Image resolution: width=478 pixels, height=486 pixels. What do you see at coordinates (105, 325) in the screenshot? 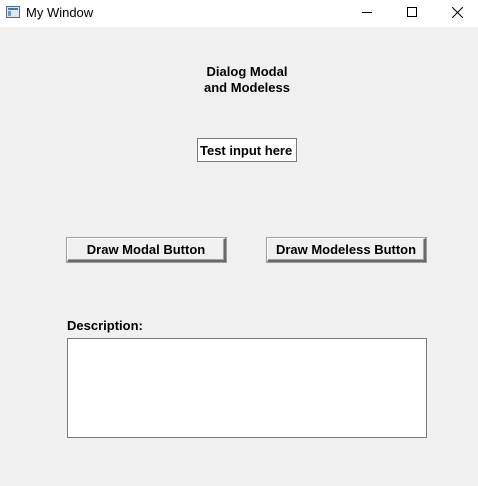
I see `description-label: Description:` at bounding box center [105, 325].